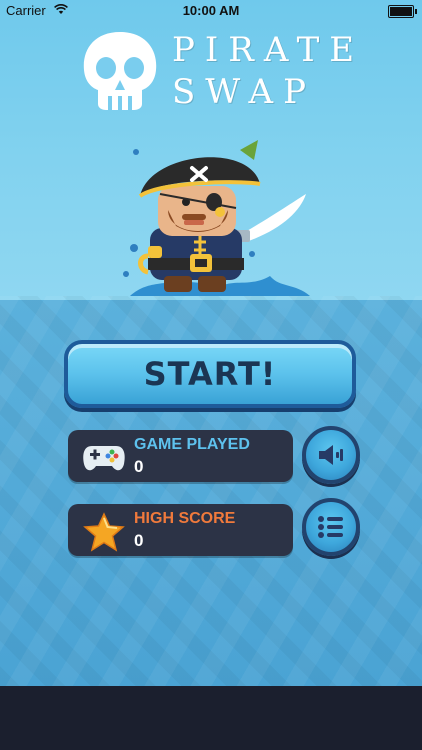 This screenshot has height=750, width=422. I want to click on bottom-bar, so click(211, 718).